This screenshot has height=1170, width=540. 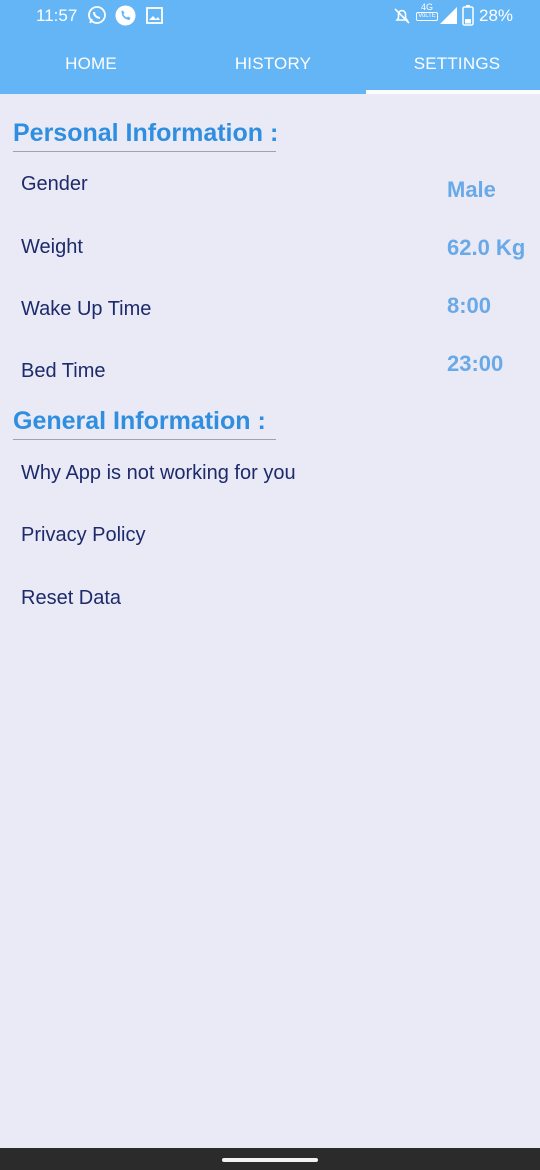 I want to click on wake-up-time-label: Wake Up Time, so click(x=86, y=309).